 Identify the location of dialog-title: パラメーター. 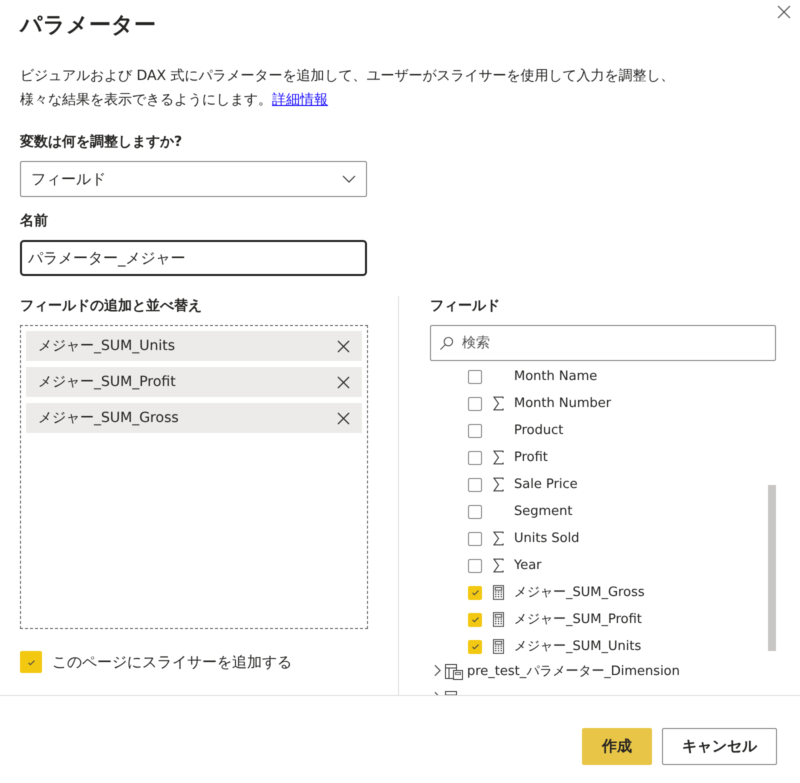
(88, 26).